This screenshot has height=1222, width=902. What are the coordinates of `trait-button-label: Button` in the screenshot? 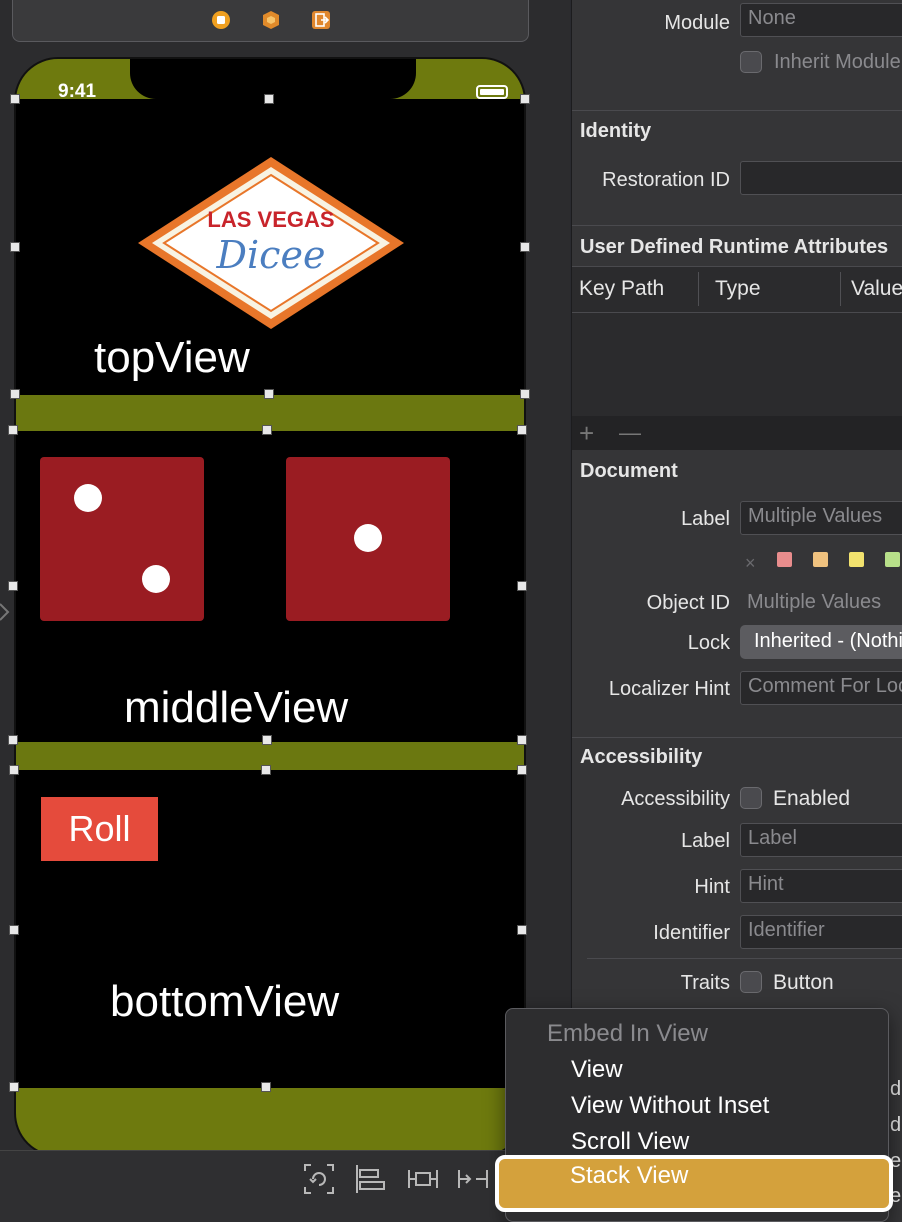 It's located at (803, 982).